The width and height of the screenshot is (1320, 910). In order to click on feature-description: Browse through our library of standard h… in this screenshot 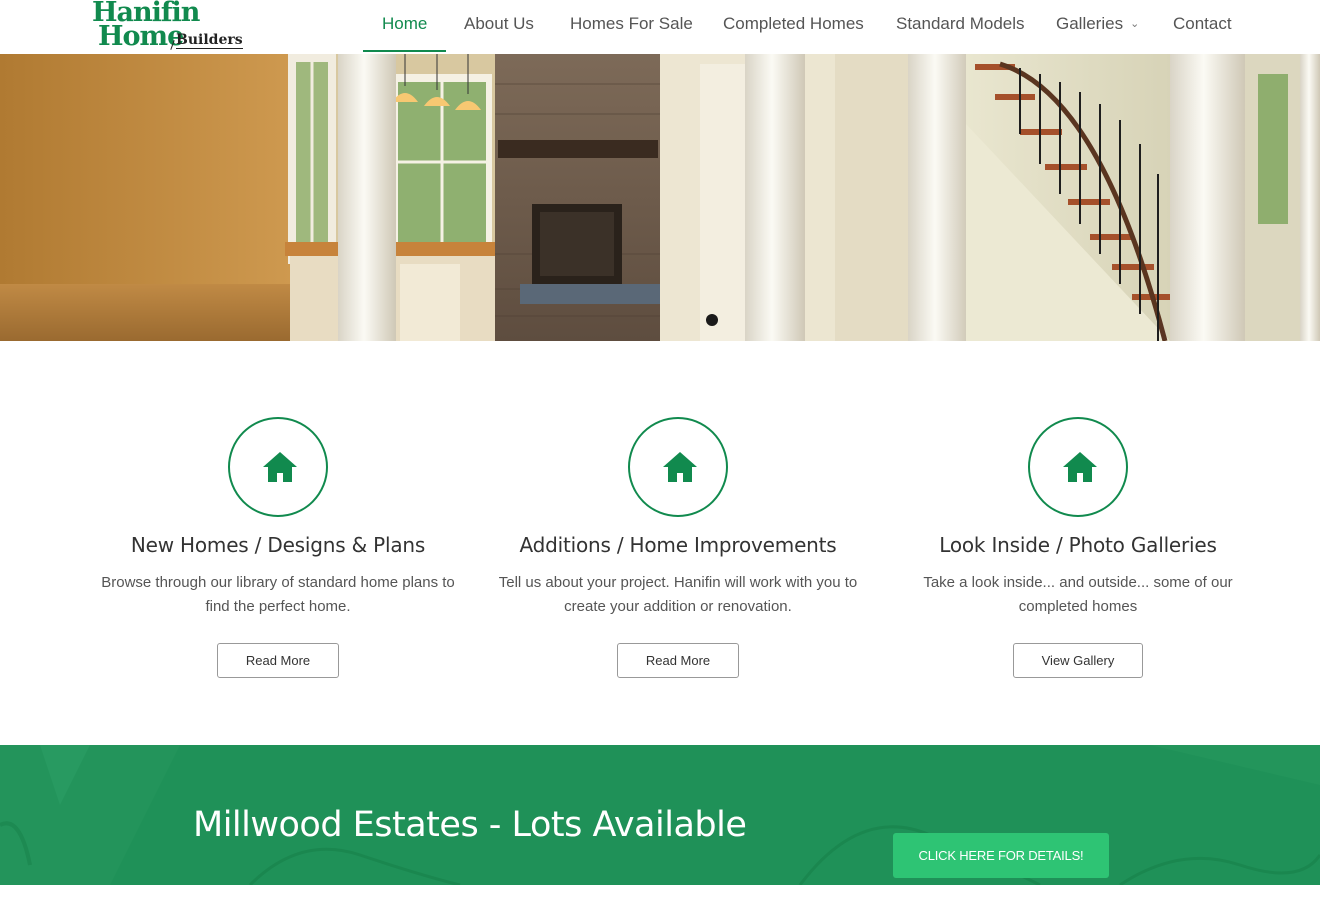, I will do `click(278, 594)`.